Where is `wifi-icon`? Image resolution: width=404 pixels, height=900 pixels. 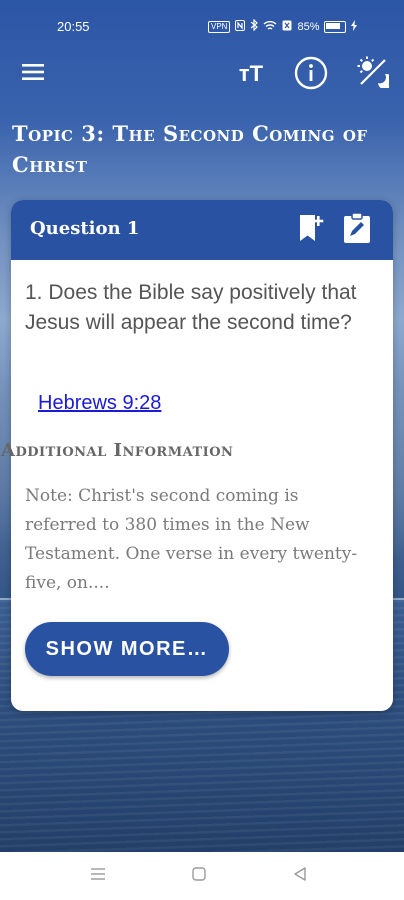 wifi-icon is located at coordinates (270, 27).